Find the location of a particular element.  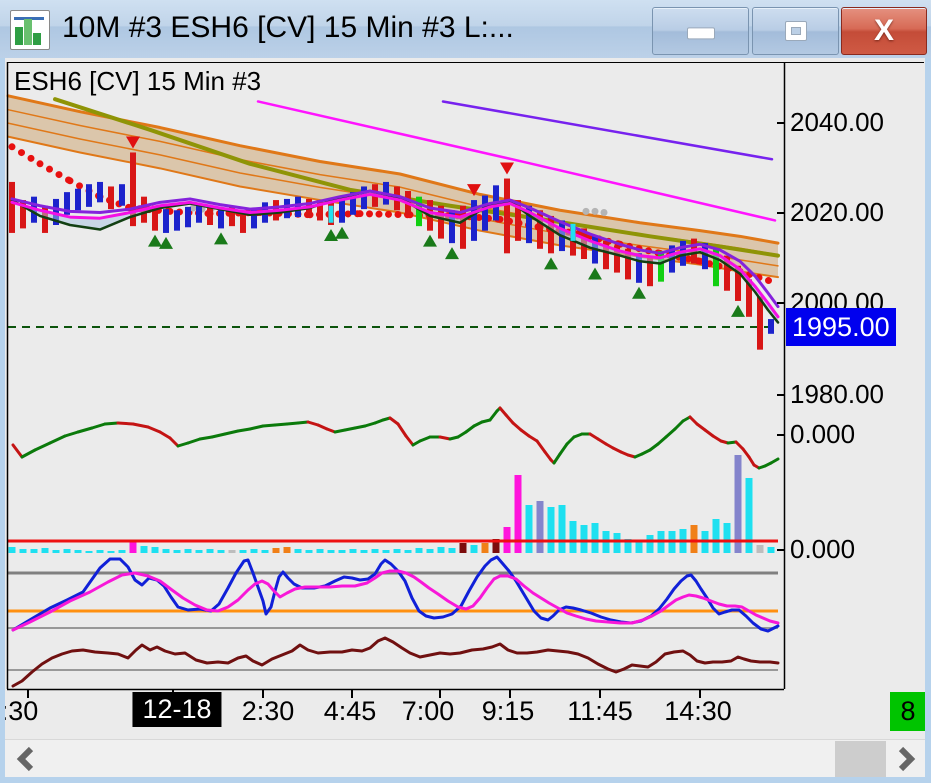

time-axis-label: 0:30 is located at coordinates (22, 711).